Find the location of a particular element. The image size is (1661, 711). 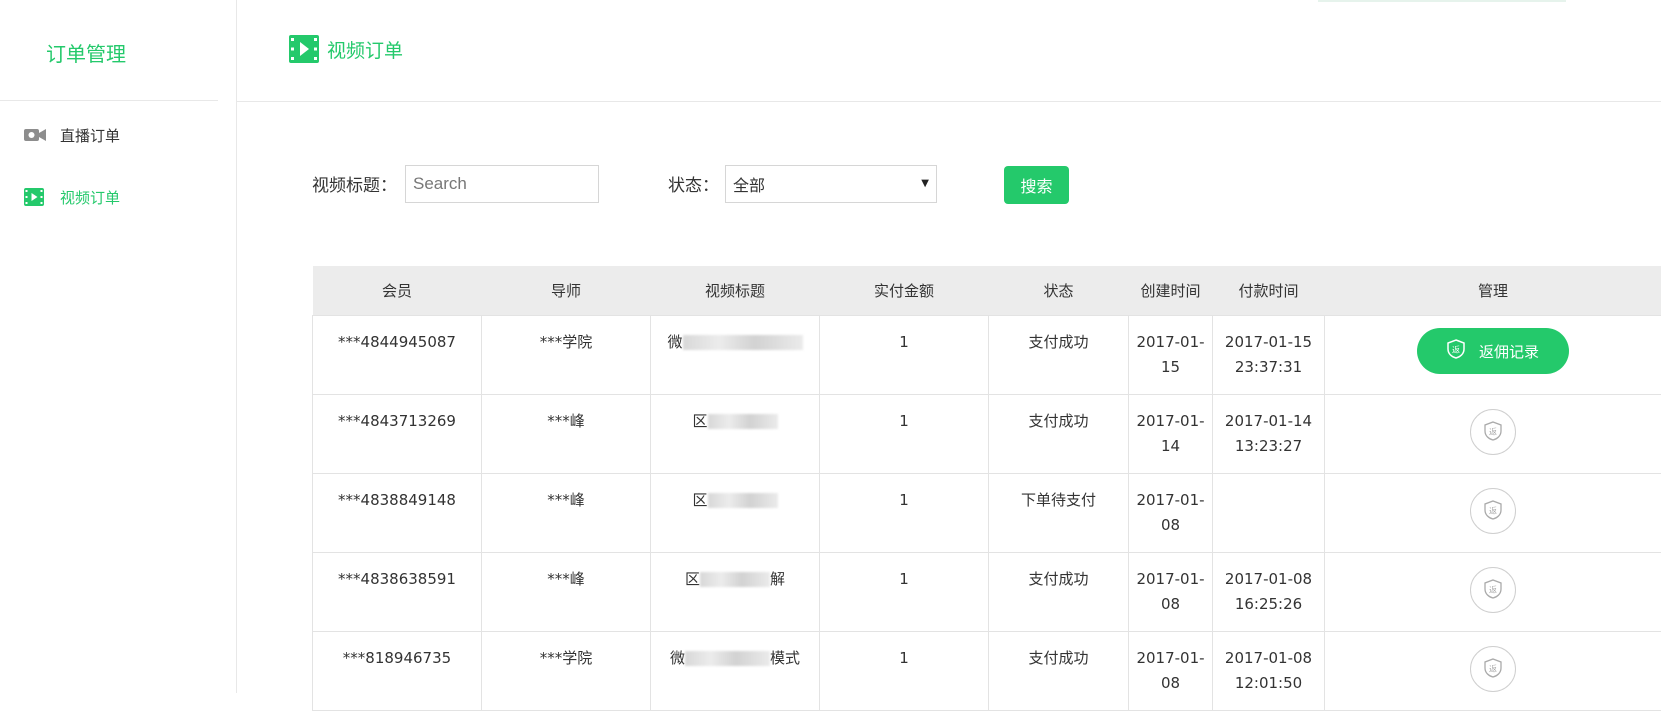

column-header-status: 状态 is located at coordinates (1059, 291).